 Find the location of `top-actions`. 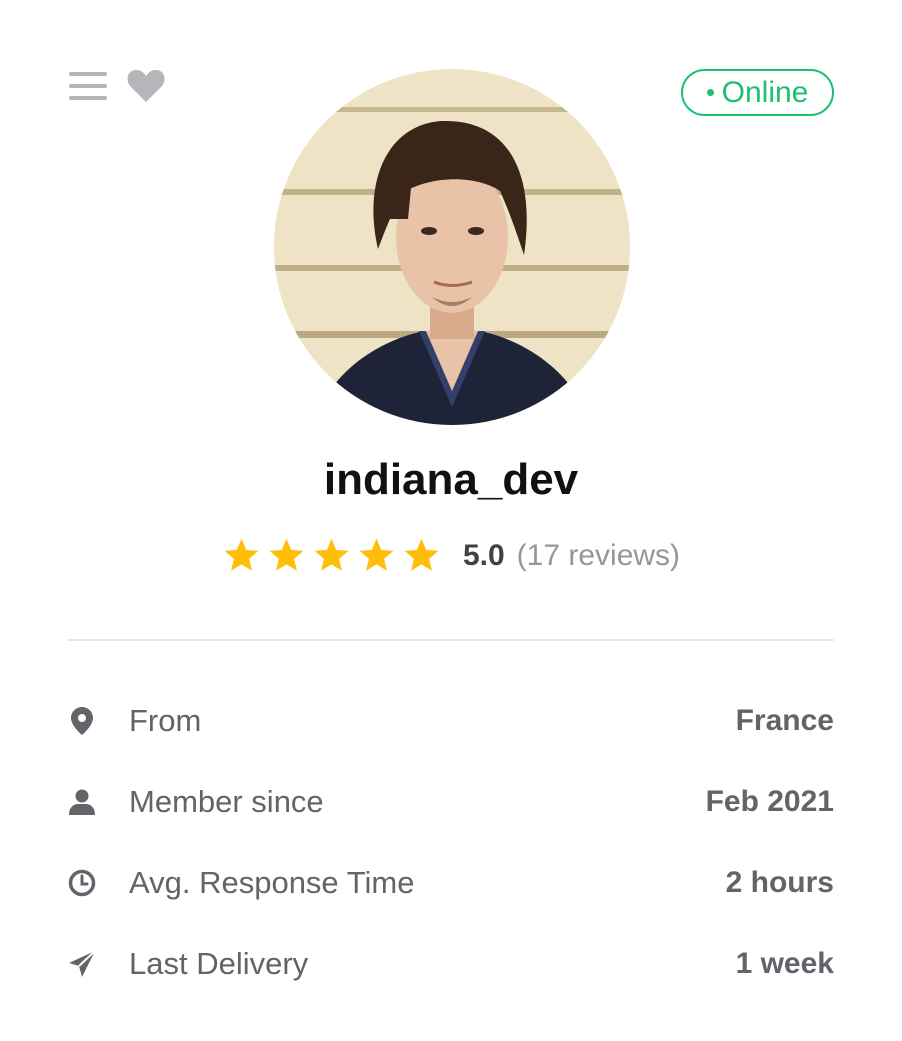

top-actions is located at coordinates (117, 86).